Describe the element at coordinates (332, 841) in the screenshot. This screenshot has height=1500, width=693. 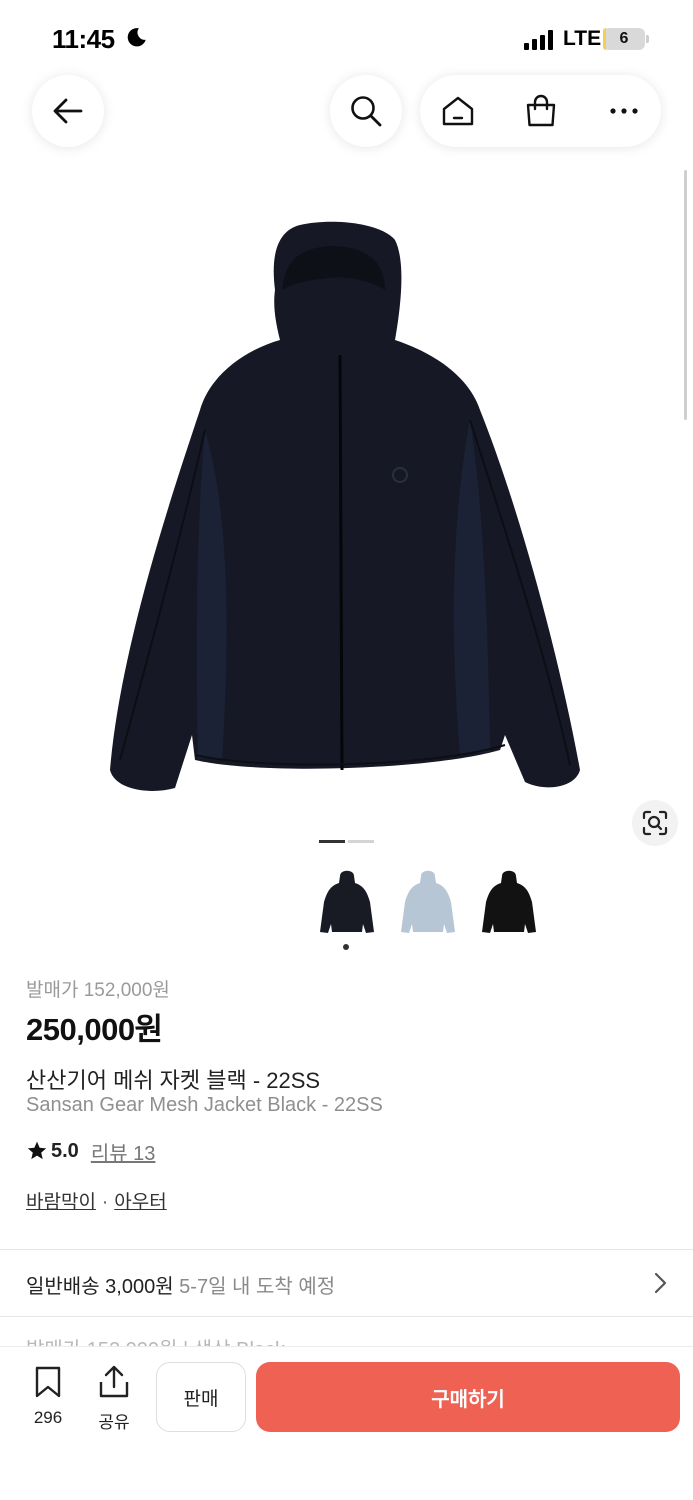
I see `gallery-page-indicator-active` at that location.